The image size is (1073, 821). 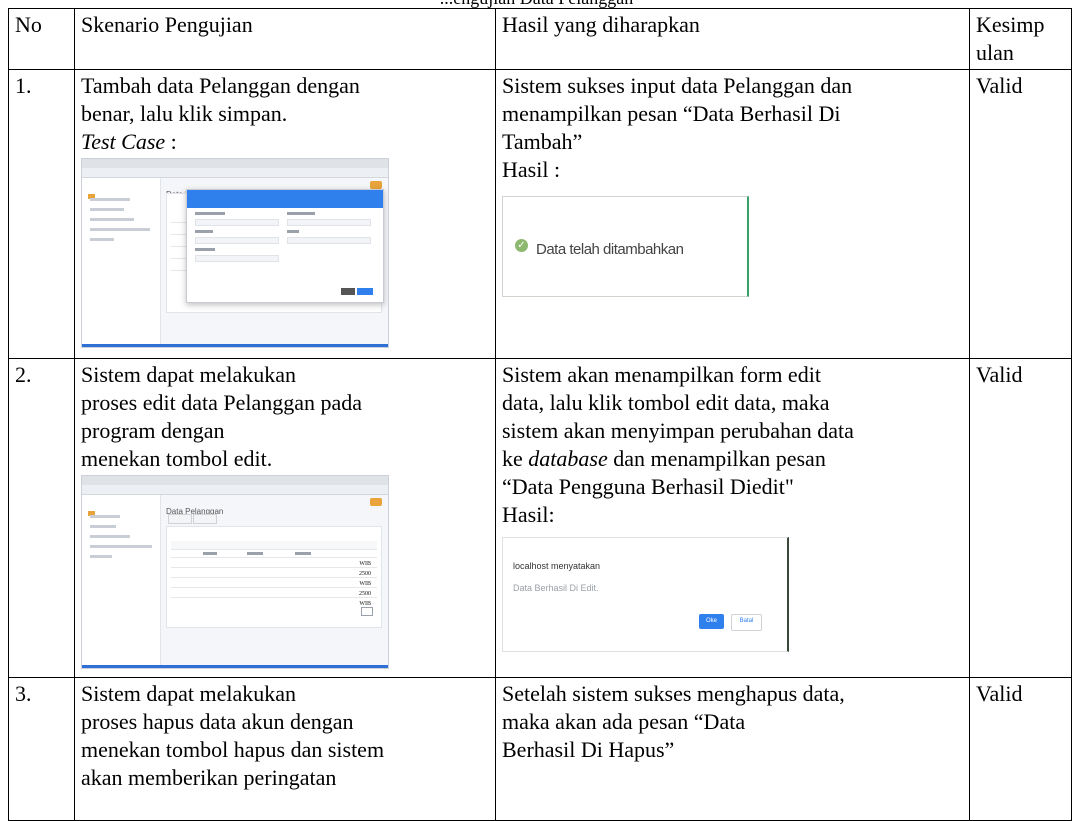 What do you see at coordinates (746, 622) in the screenshot?
I see `cancel-button: Batal` at bounding box center [746, 622].